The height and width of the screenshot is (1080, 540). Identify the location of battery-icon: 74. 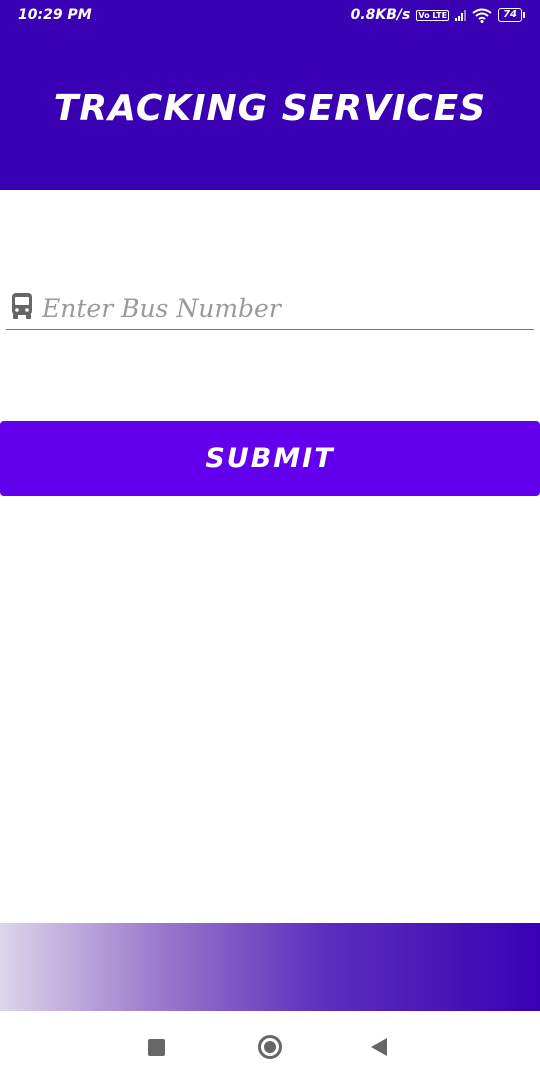
(511, 15).